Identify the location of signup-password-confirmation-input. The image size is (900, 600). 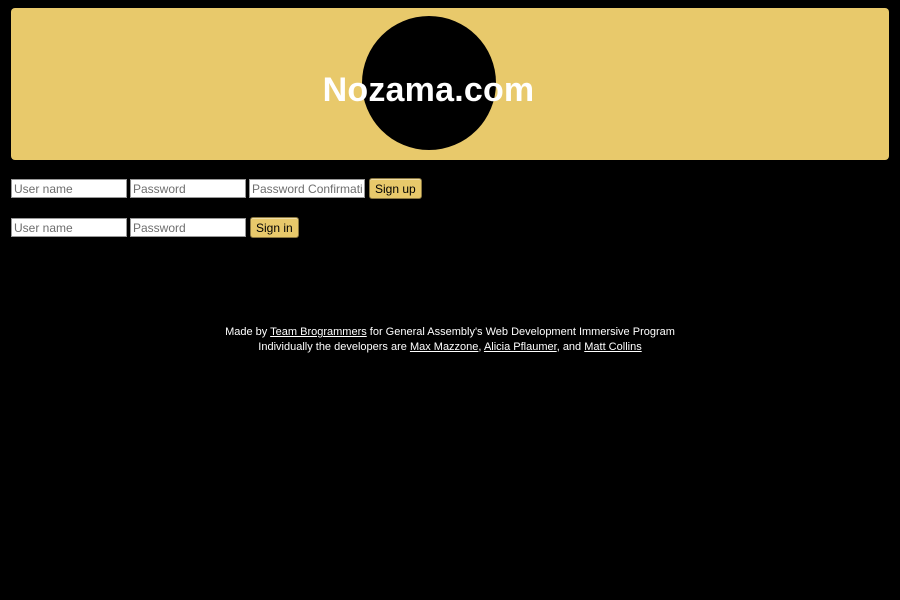
(307, 188).